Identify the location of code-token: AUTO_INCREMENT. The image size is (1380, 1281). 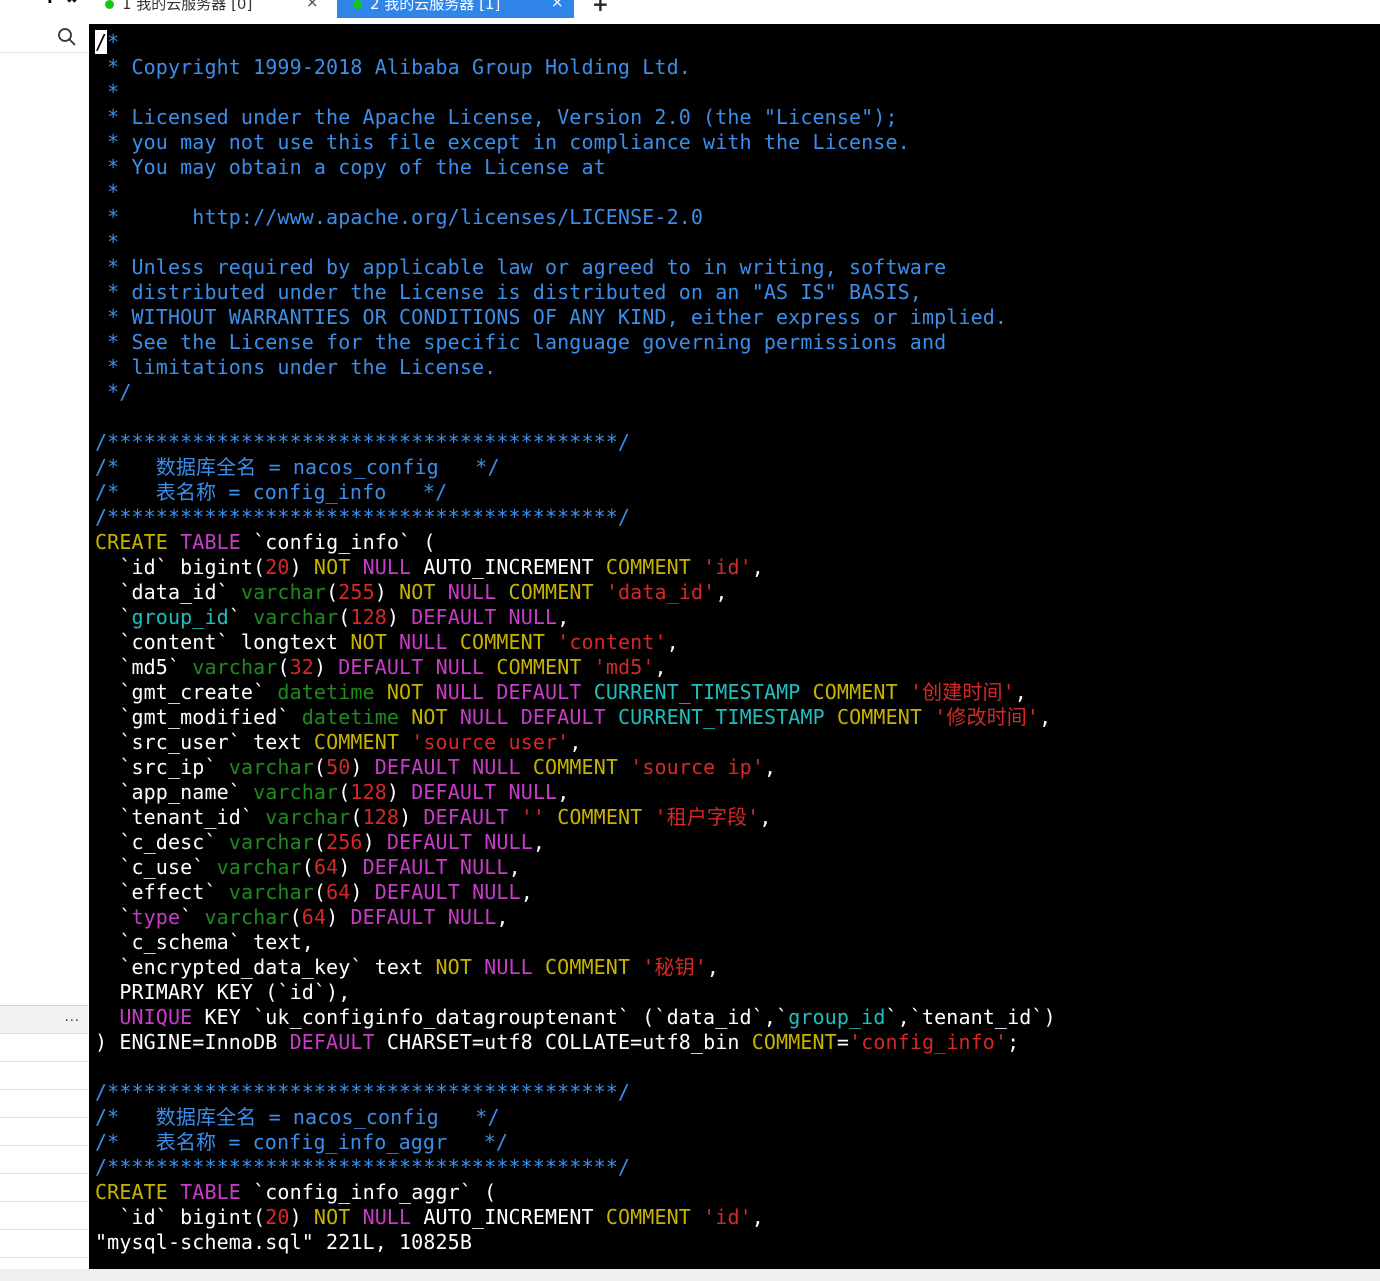
(508, 1217).